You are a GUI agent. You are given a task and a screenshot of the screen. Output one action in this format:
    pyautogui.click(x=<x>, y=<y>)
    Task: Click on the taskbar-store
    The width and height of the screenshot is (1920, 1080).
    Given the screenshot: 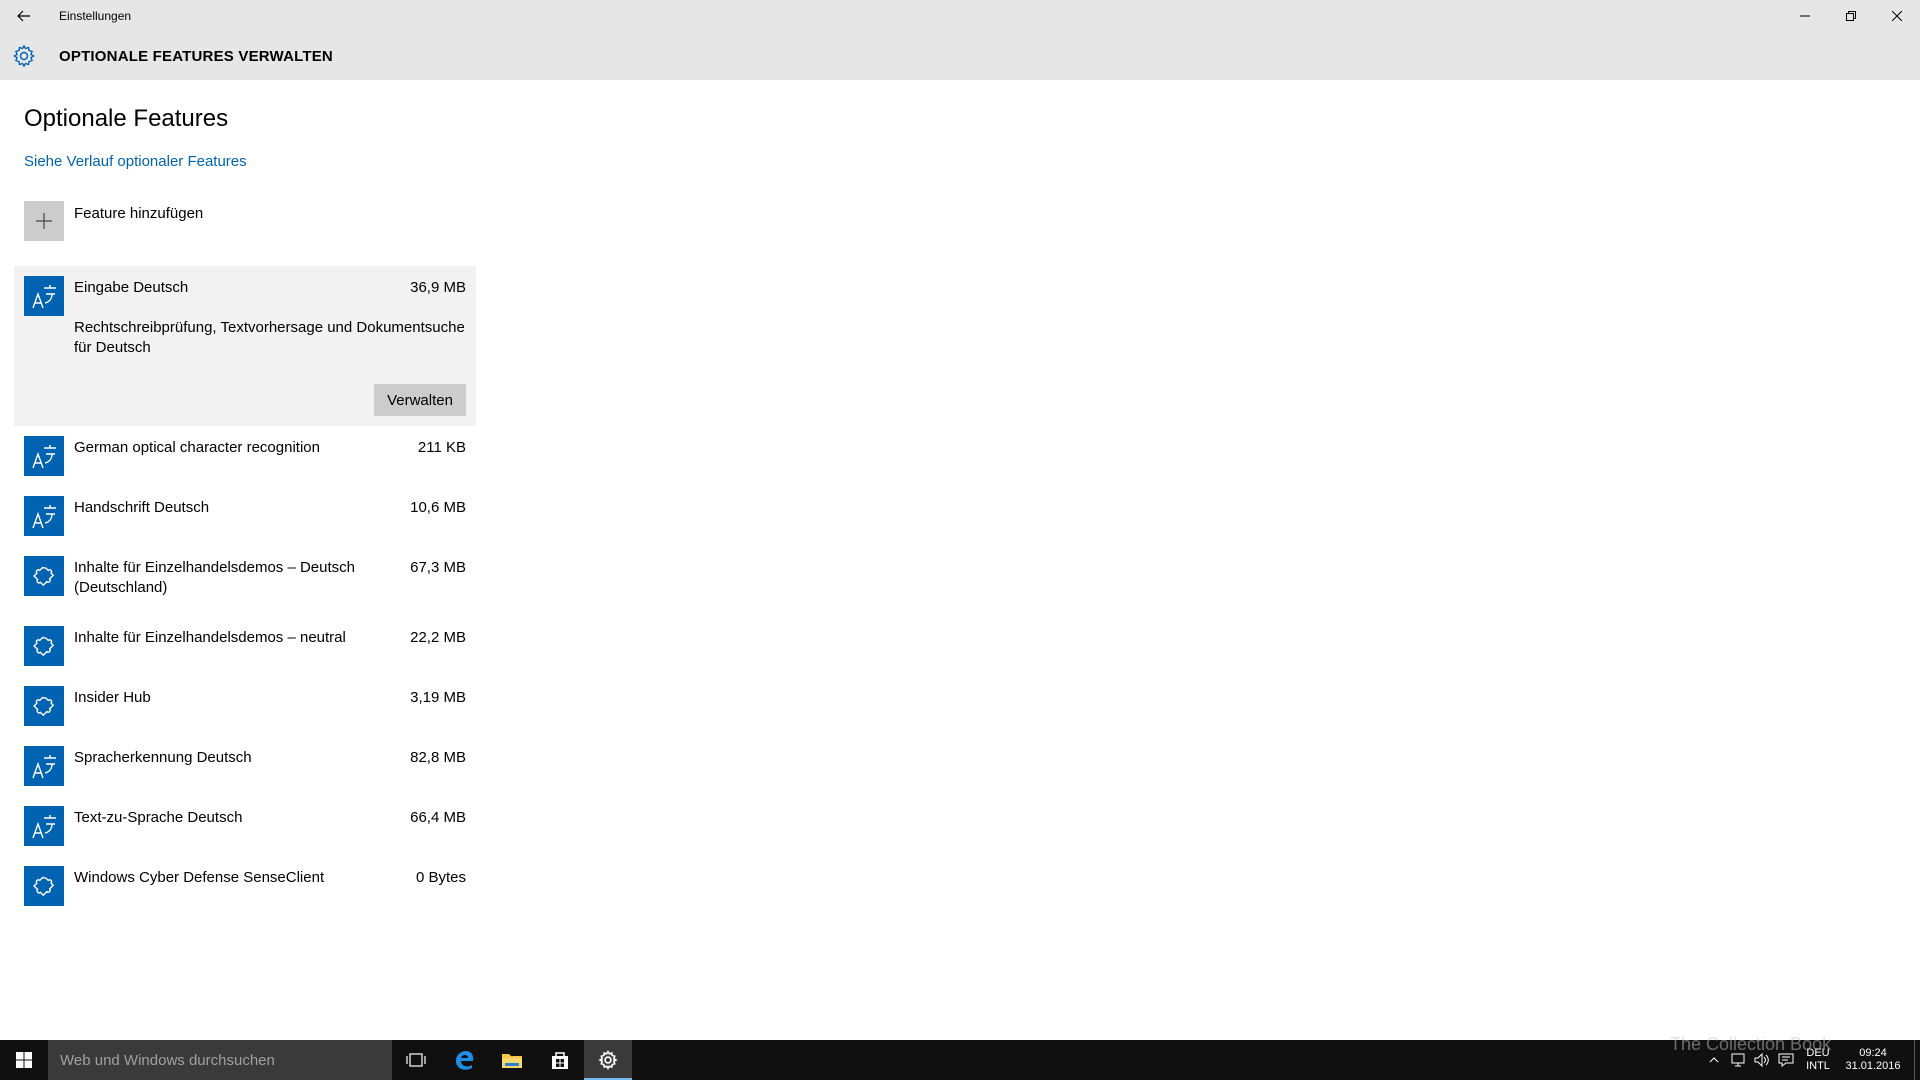 What is the action you would take?
    pyautogui.click(x=560, y=1060)
    